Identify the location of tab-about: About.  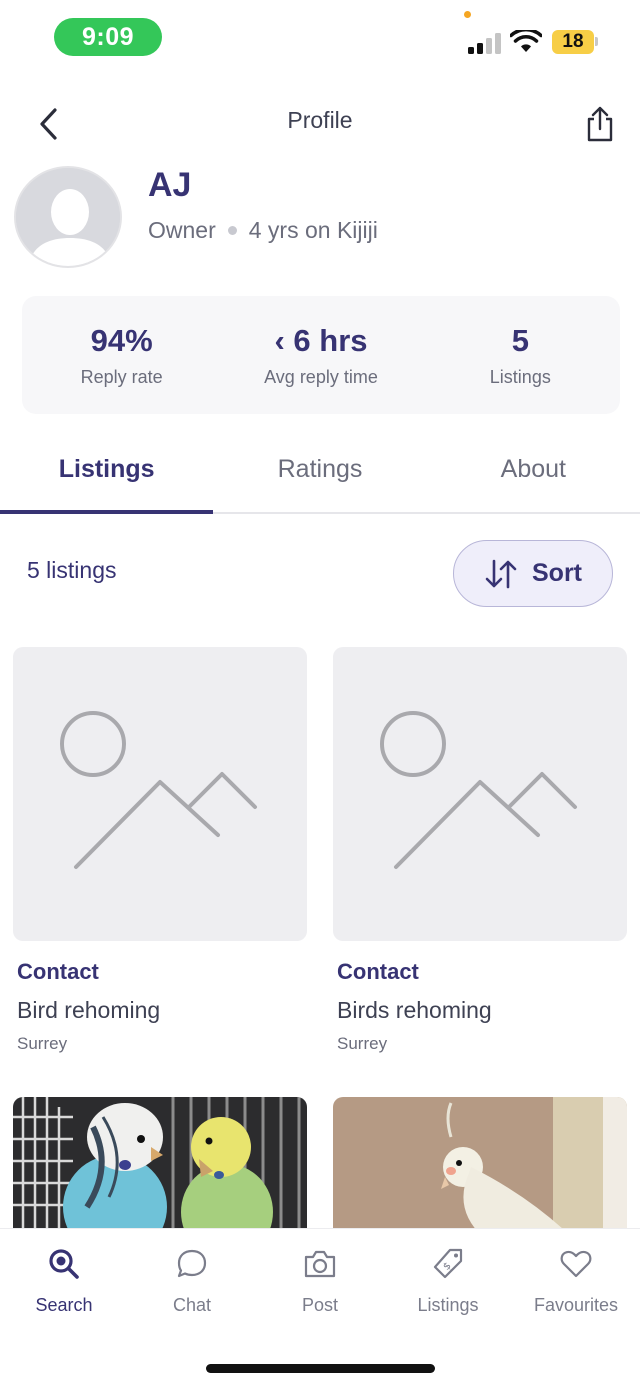
(533, 474).